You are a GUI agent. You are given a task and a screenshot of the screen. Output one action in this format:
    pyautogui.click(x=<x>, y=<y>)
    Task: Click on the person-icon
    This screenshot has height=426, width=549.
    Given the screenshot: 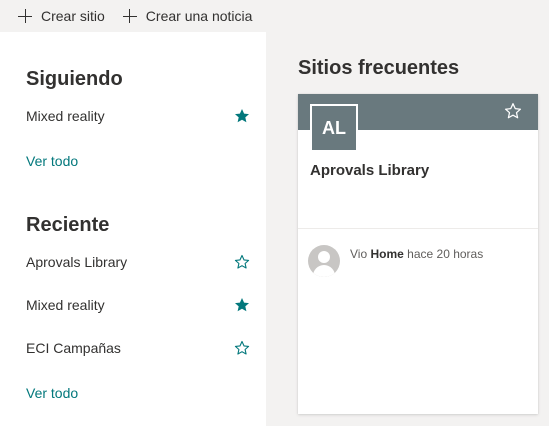 What is the action you would take?
    pyautogui.click(x=324, y=261)
    